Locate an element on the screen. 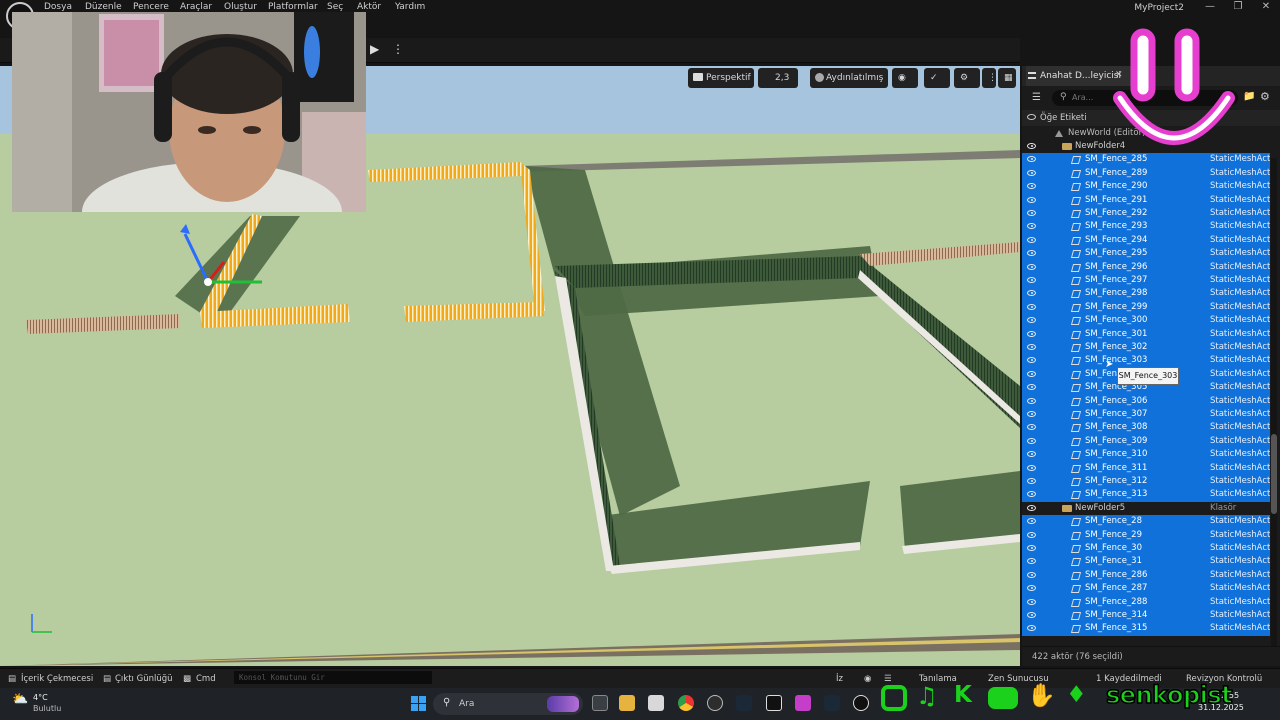 Image resolution: width=1280 pixels, height=720 pixels. menu-actor: Aktör is located at coordinates (369, 7).